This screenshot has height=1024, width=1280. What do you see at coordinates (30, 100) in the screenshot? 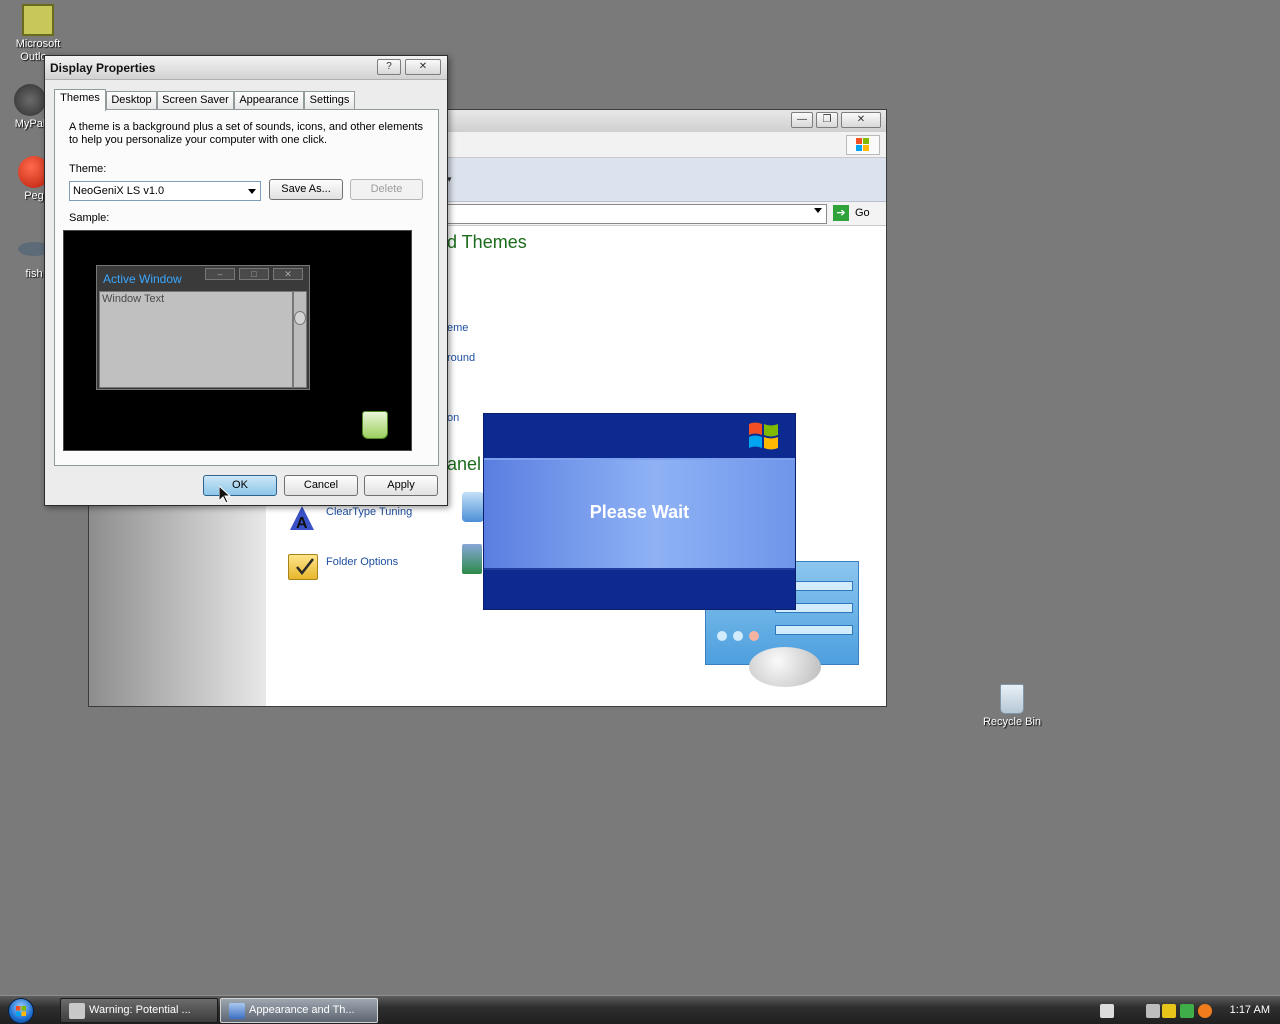
I see `mypal-icon` at bounding box center [30, 100].